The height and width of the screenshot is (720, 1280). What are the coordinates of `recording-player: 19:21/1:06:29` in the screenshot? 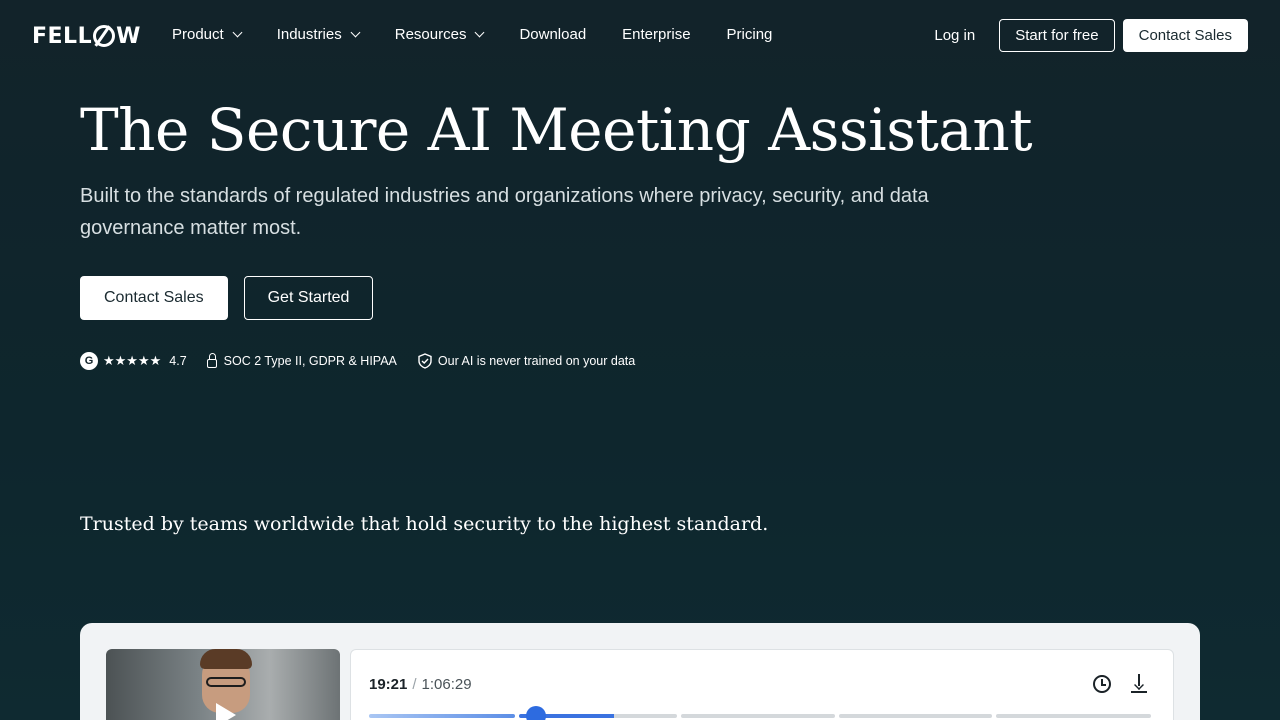 It's located at (762, 684).